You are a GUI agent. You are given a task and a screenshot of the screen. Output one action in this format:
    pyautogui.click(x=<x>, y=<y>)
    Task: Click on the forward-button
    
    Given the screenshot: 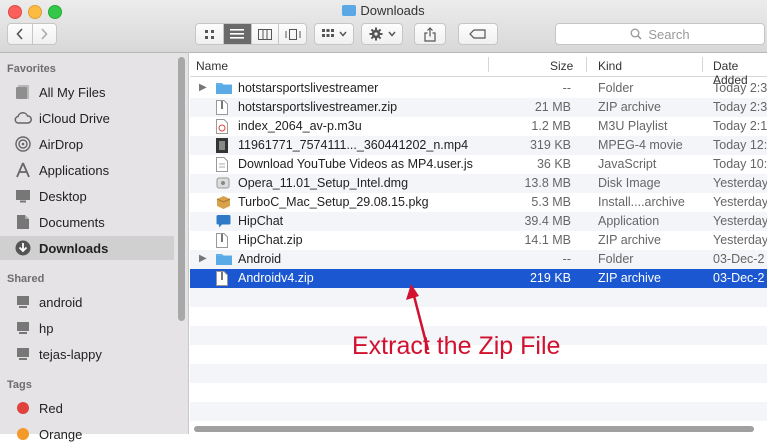 What is the action you would take?
    pyautogui.click(x=44, y=34)
    